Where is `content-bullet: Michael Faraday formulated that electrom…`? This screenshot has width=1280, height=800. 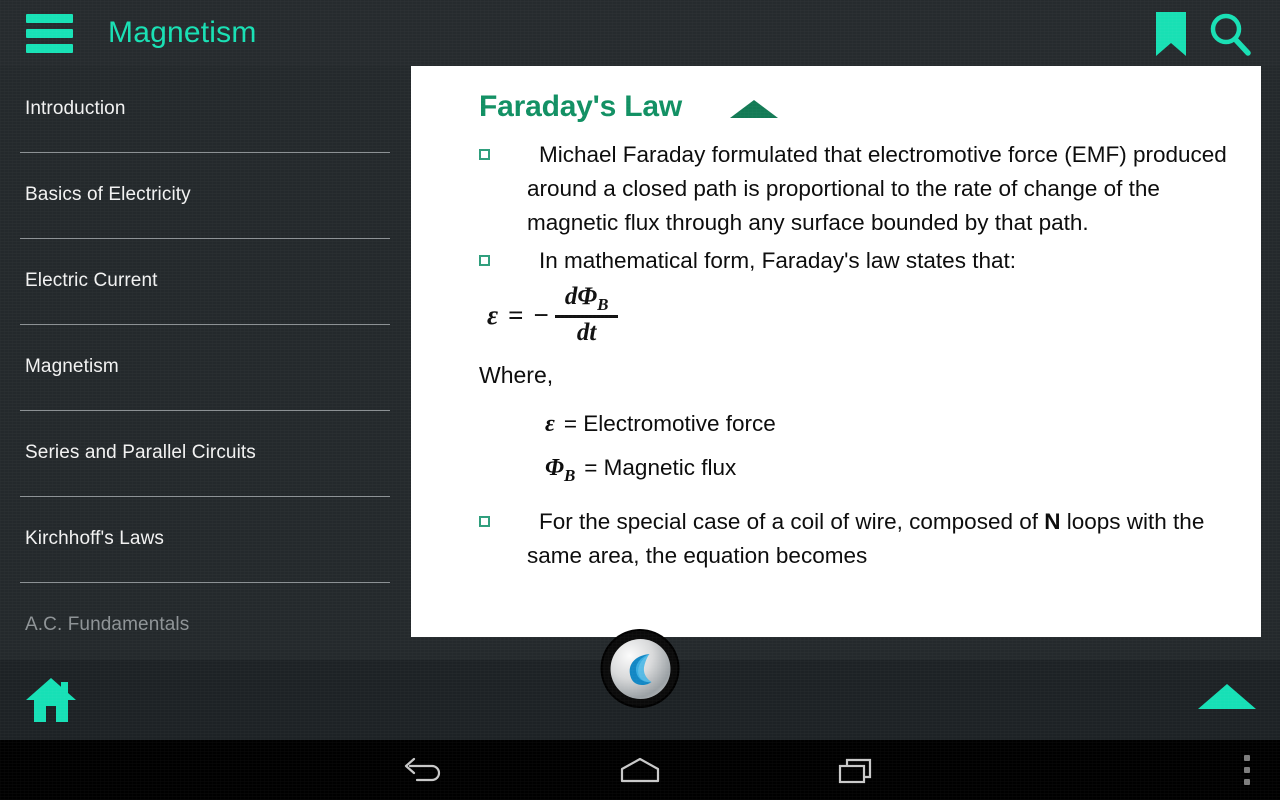 content-bullet: Michael Faraday formulated that electrom… is located at coordinates (824, 189).